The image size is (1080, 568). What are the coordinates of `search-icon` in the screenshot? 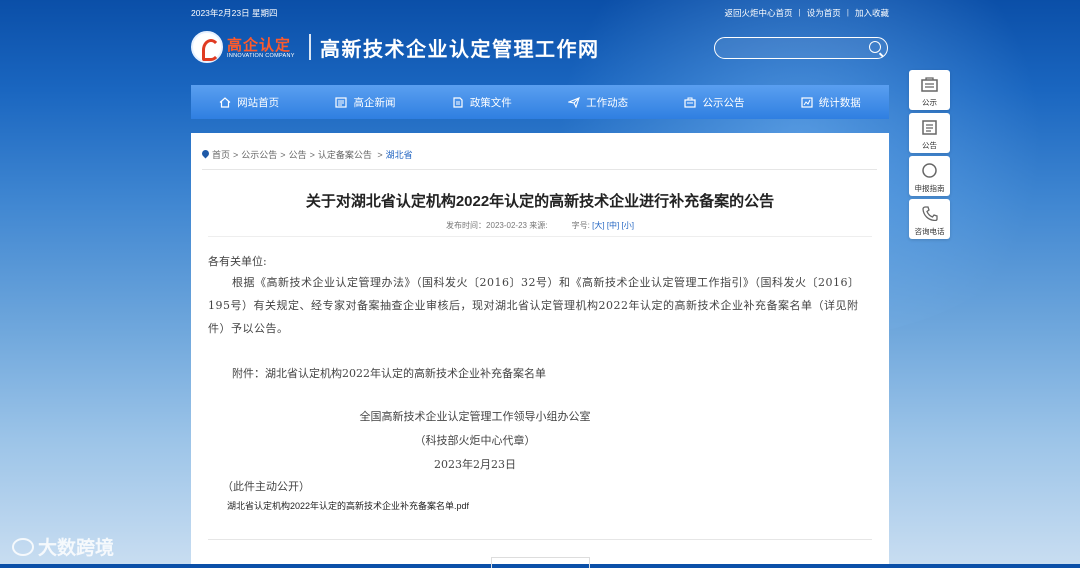 It's located at (875, 47).